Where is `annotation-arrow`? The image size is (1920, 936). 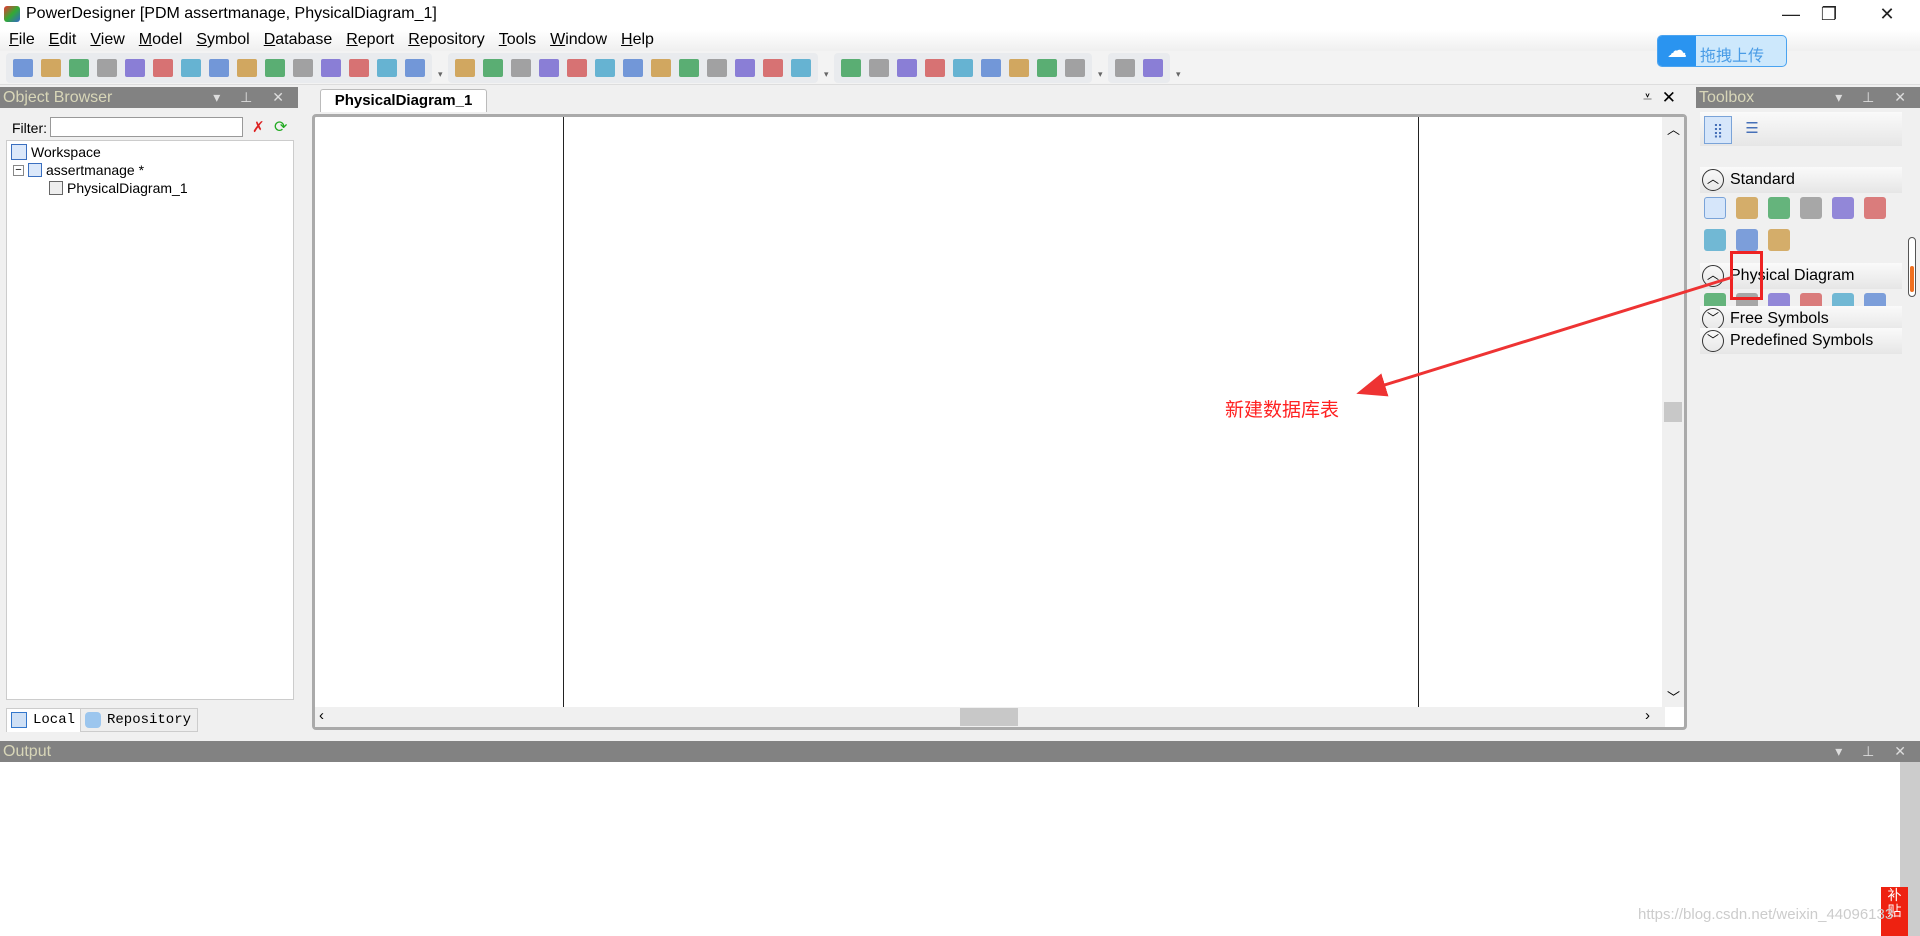 annotation-arrow is located at coordinates (1545, 336).